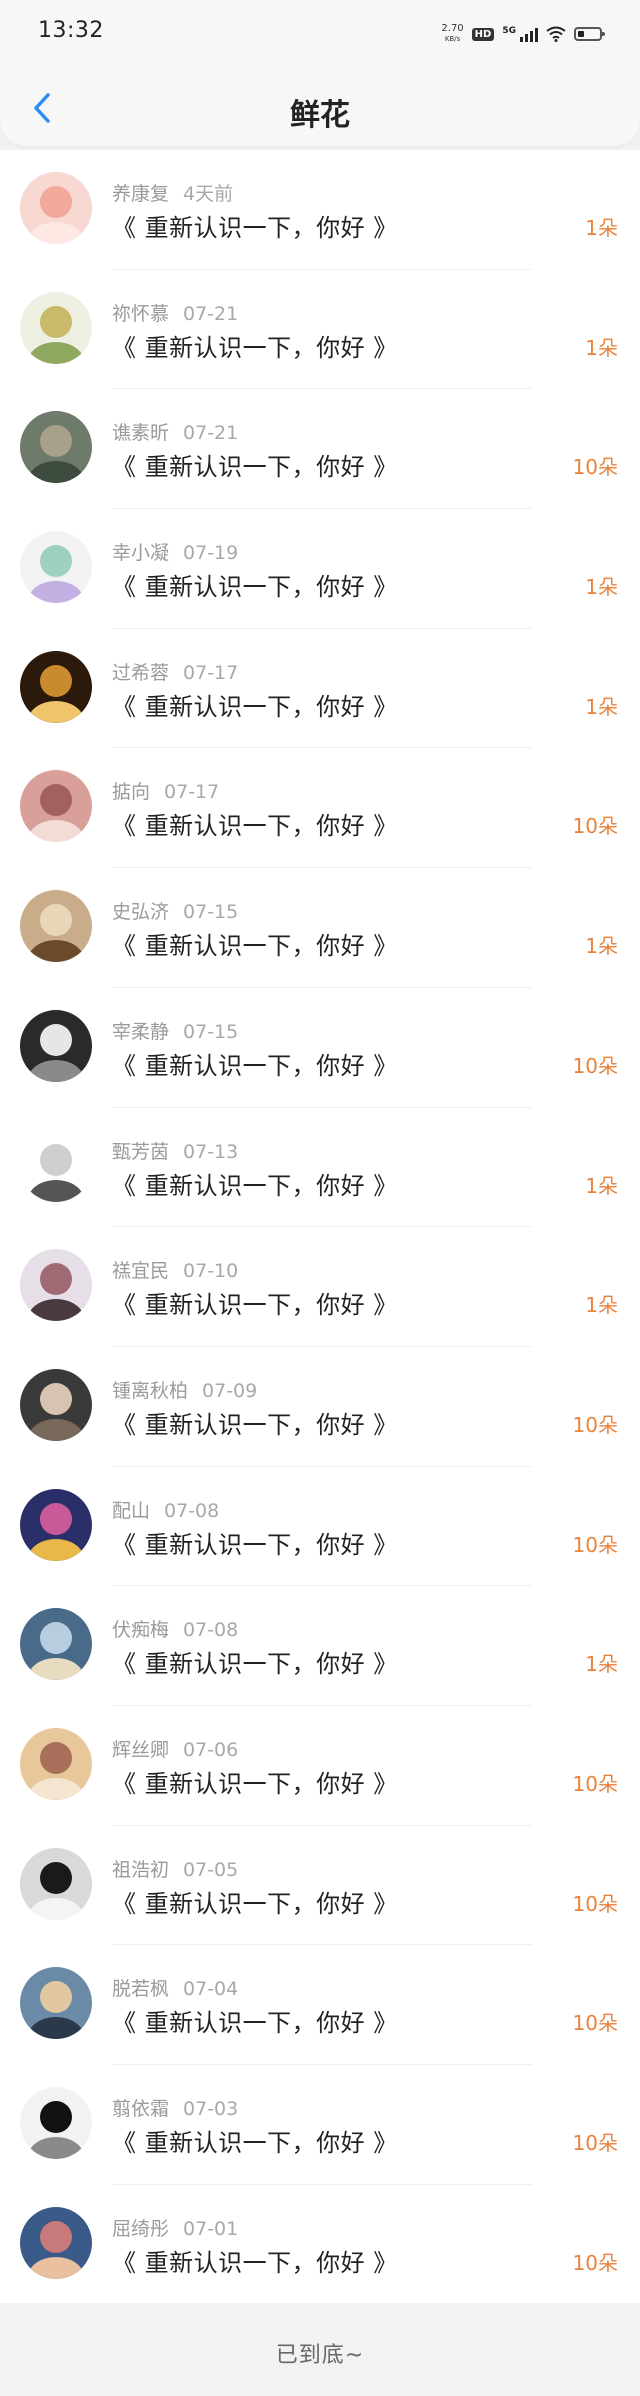 The width and height of the screenshot is (640, 2396). I want to click on night-building-avatar, so click(56, 686).